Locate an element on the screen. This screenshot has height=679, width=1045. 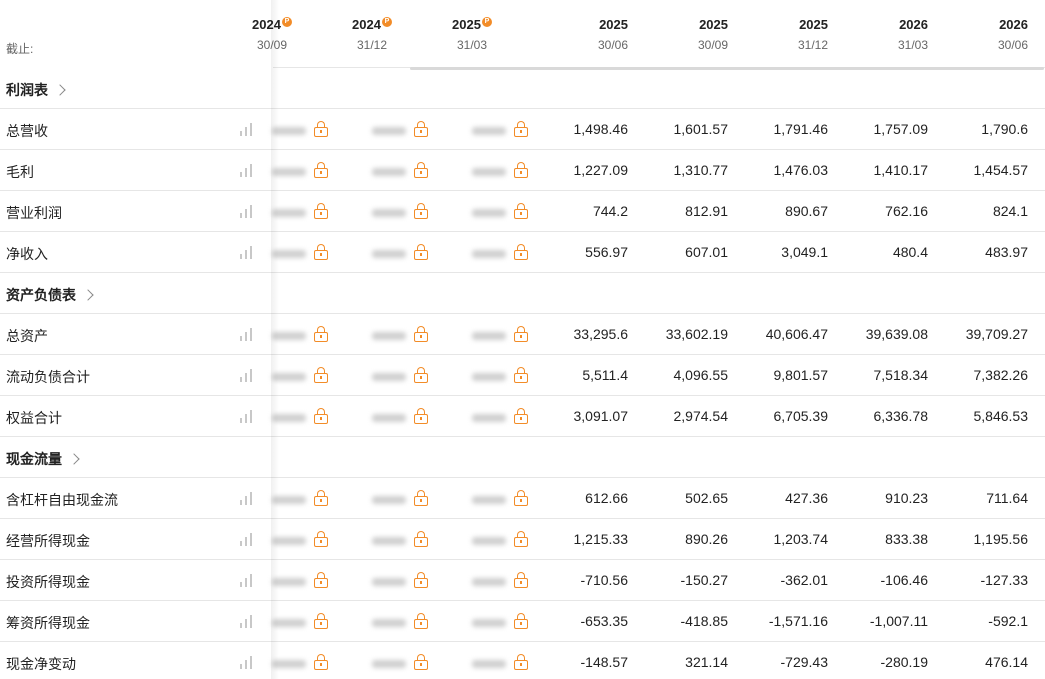
value-cell: -1,007.11 is located at coordinates (898, 621).